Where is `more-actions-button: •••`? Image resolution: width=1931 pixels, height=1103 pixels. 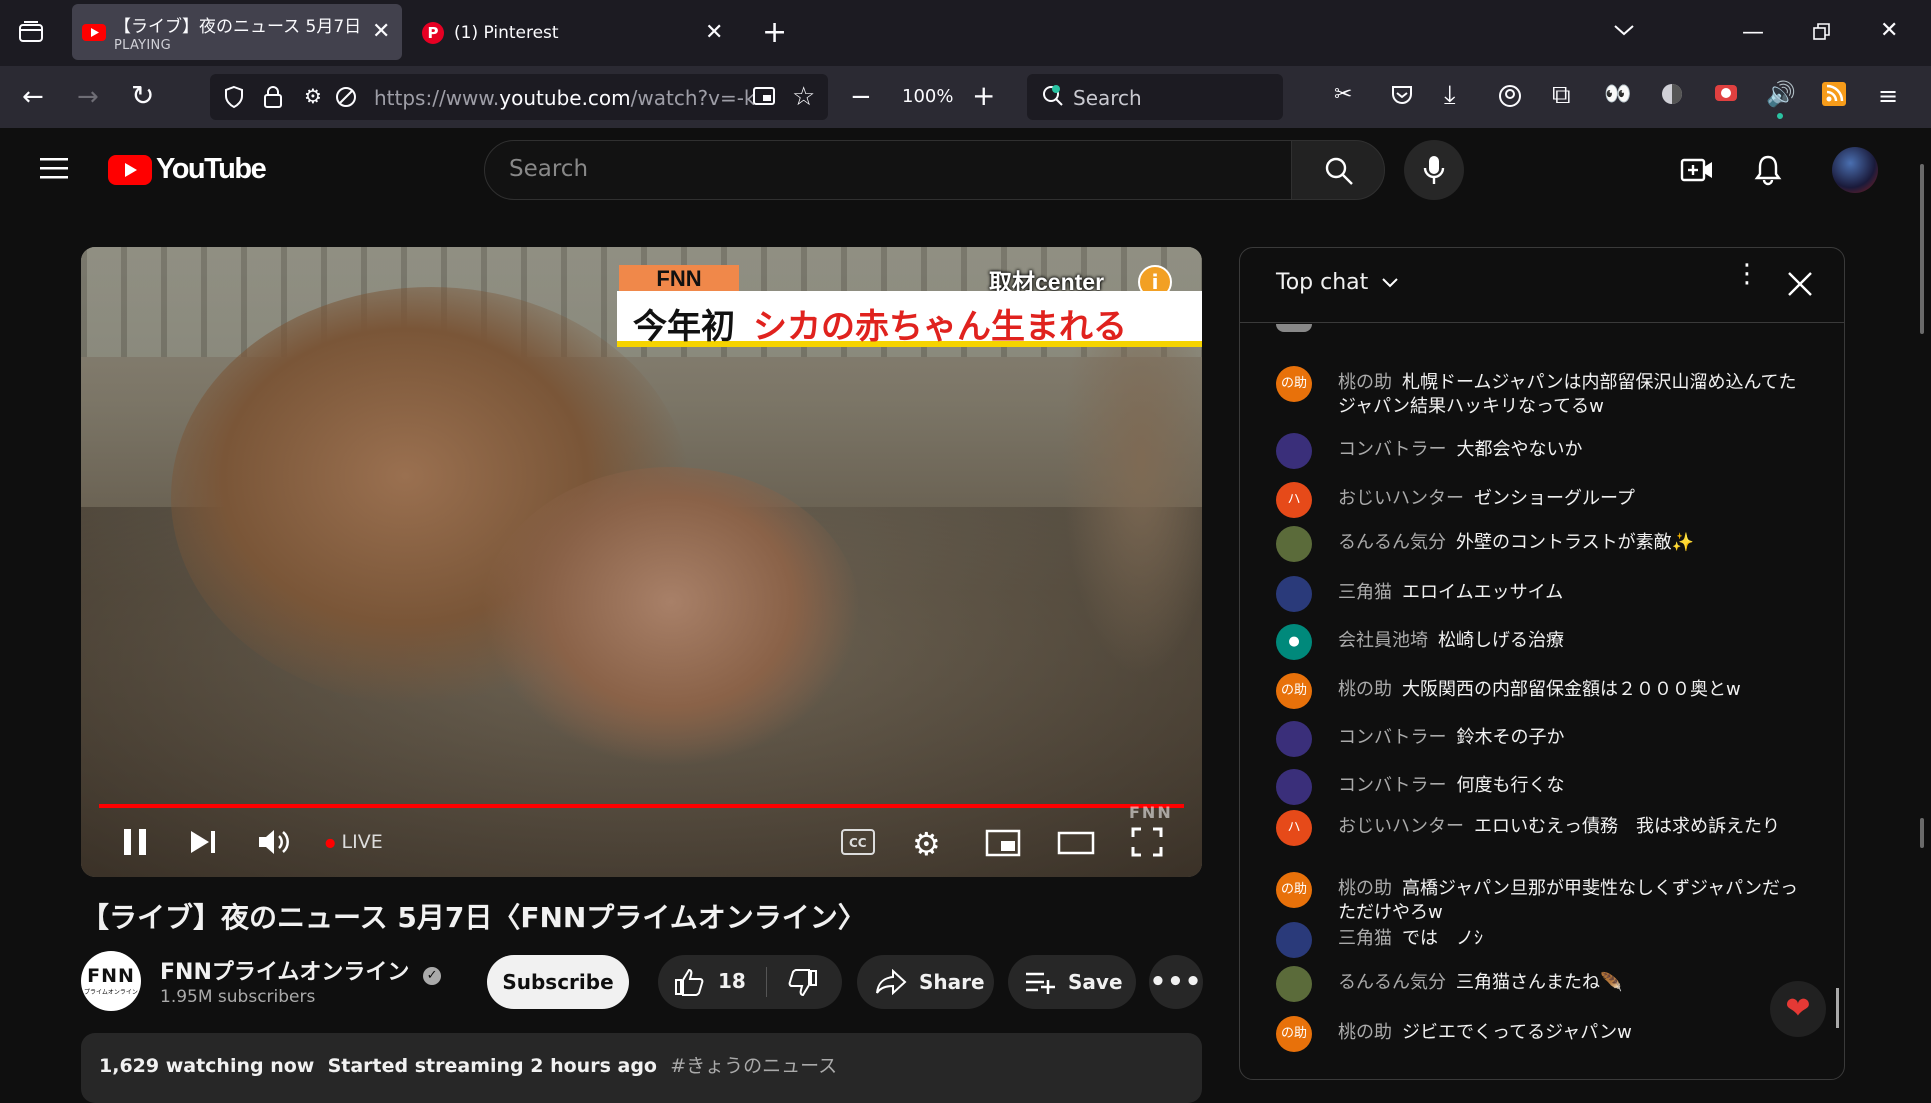
more-actions-button: ••• is located at coordinates (1176, 982).